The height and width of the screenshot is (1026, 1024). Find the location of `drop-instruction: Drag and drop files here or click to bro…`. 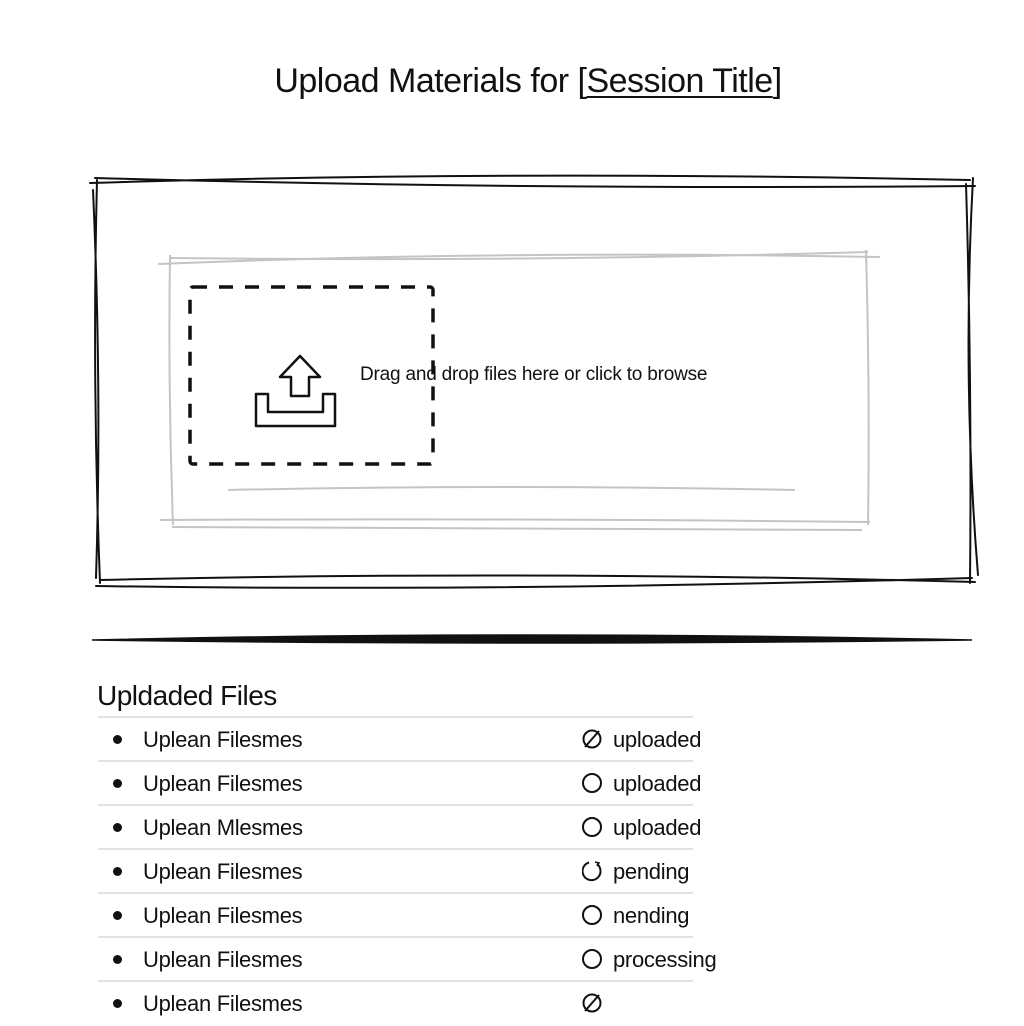

drop-instruction: Drag and drop files here or click to bro… is located at coordinates (533, 375).